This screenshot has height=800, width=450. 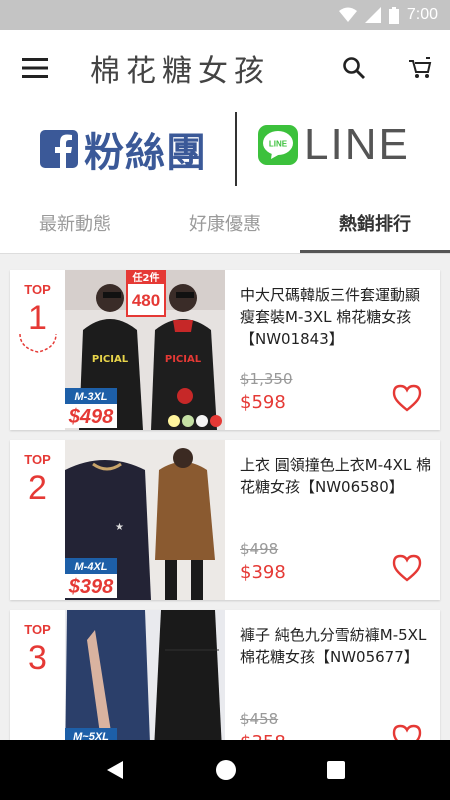 I want to click on product-name: 中大尺碼韓版三件套運動顯瘦套裝M-3XL 棉花糖女孩【NW01843】, so click(x=336, y=317).